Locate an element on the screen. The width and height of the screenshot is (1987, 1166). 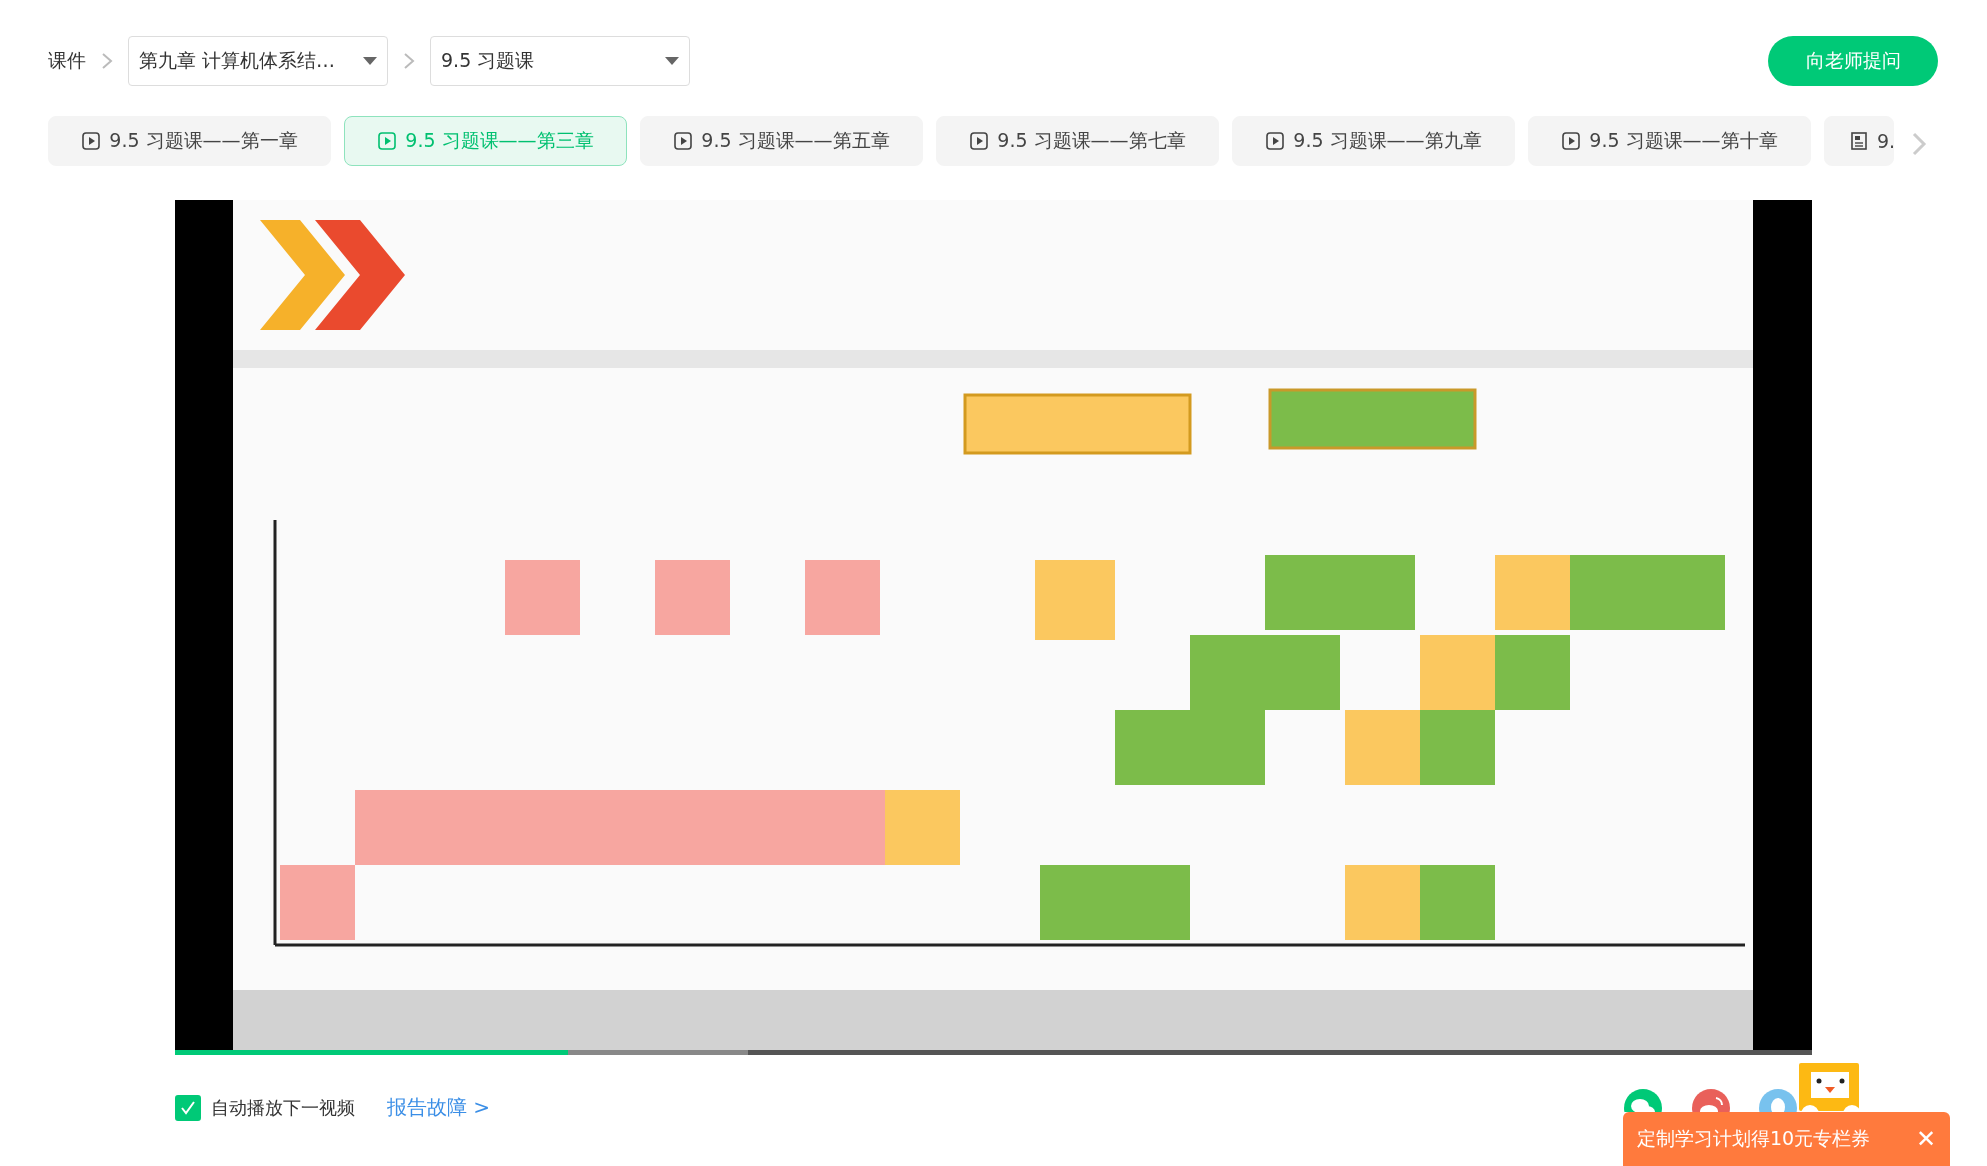
lesson-tab: 9.5 习题课——第一章 is located at coordinates (189, 141).